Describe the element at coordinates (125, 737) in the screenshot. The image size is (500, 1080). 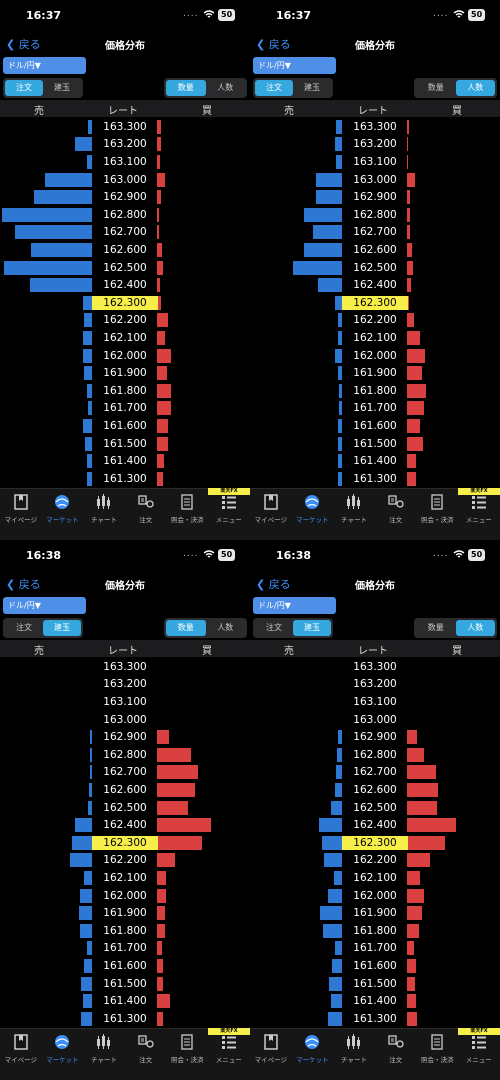
I see `rate-row: 162.900` at that location.